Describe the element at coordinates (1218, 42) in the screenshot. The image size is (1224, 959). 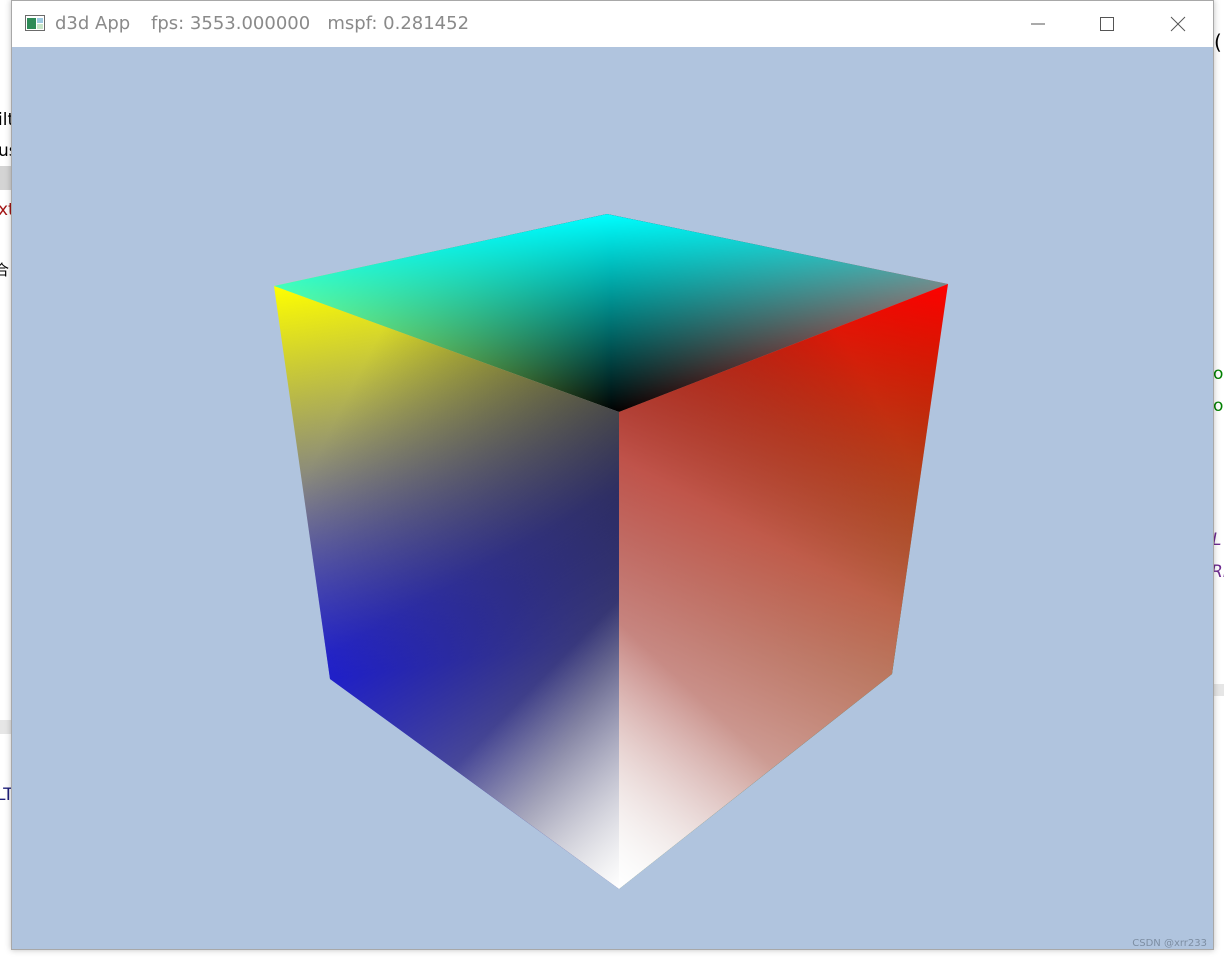
I see `bg-text-fragment: (` at that location.